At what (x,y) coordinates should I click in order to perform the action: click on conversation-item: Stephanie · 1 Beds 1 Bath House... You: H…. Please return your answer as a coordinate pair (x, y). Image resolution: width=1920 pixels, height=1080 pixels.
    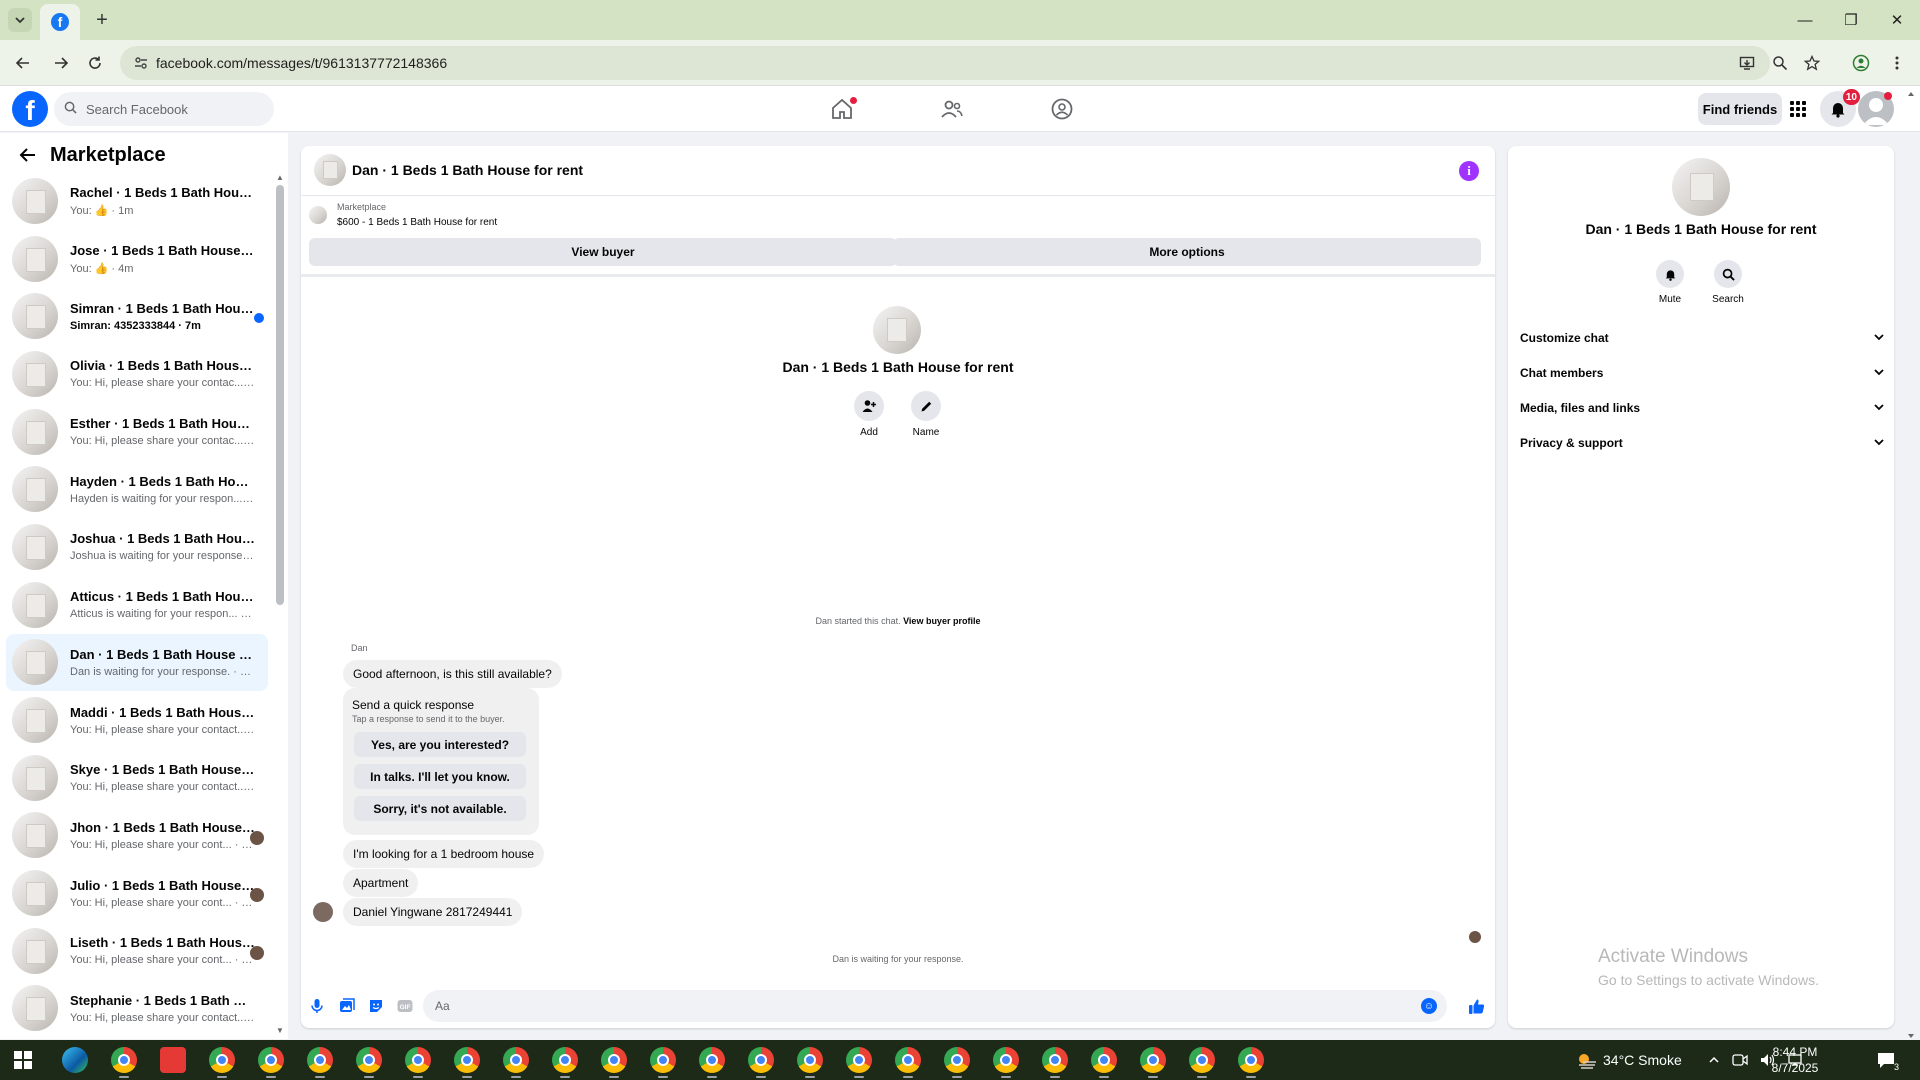
    Looking at the image, I should click on (137, 1009).